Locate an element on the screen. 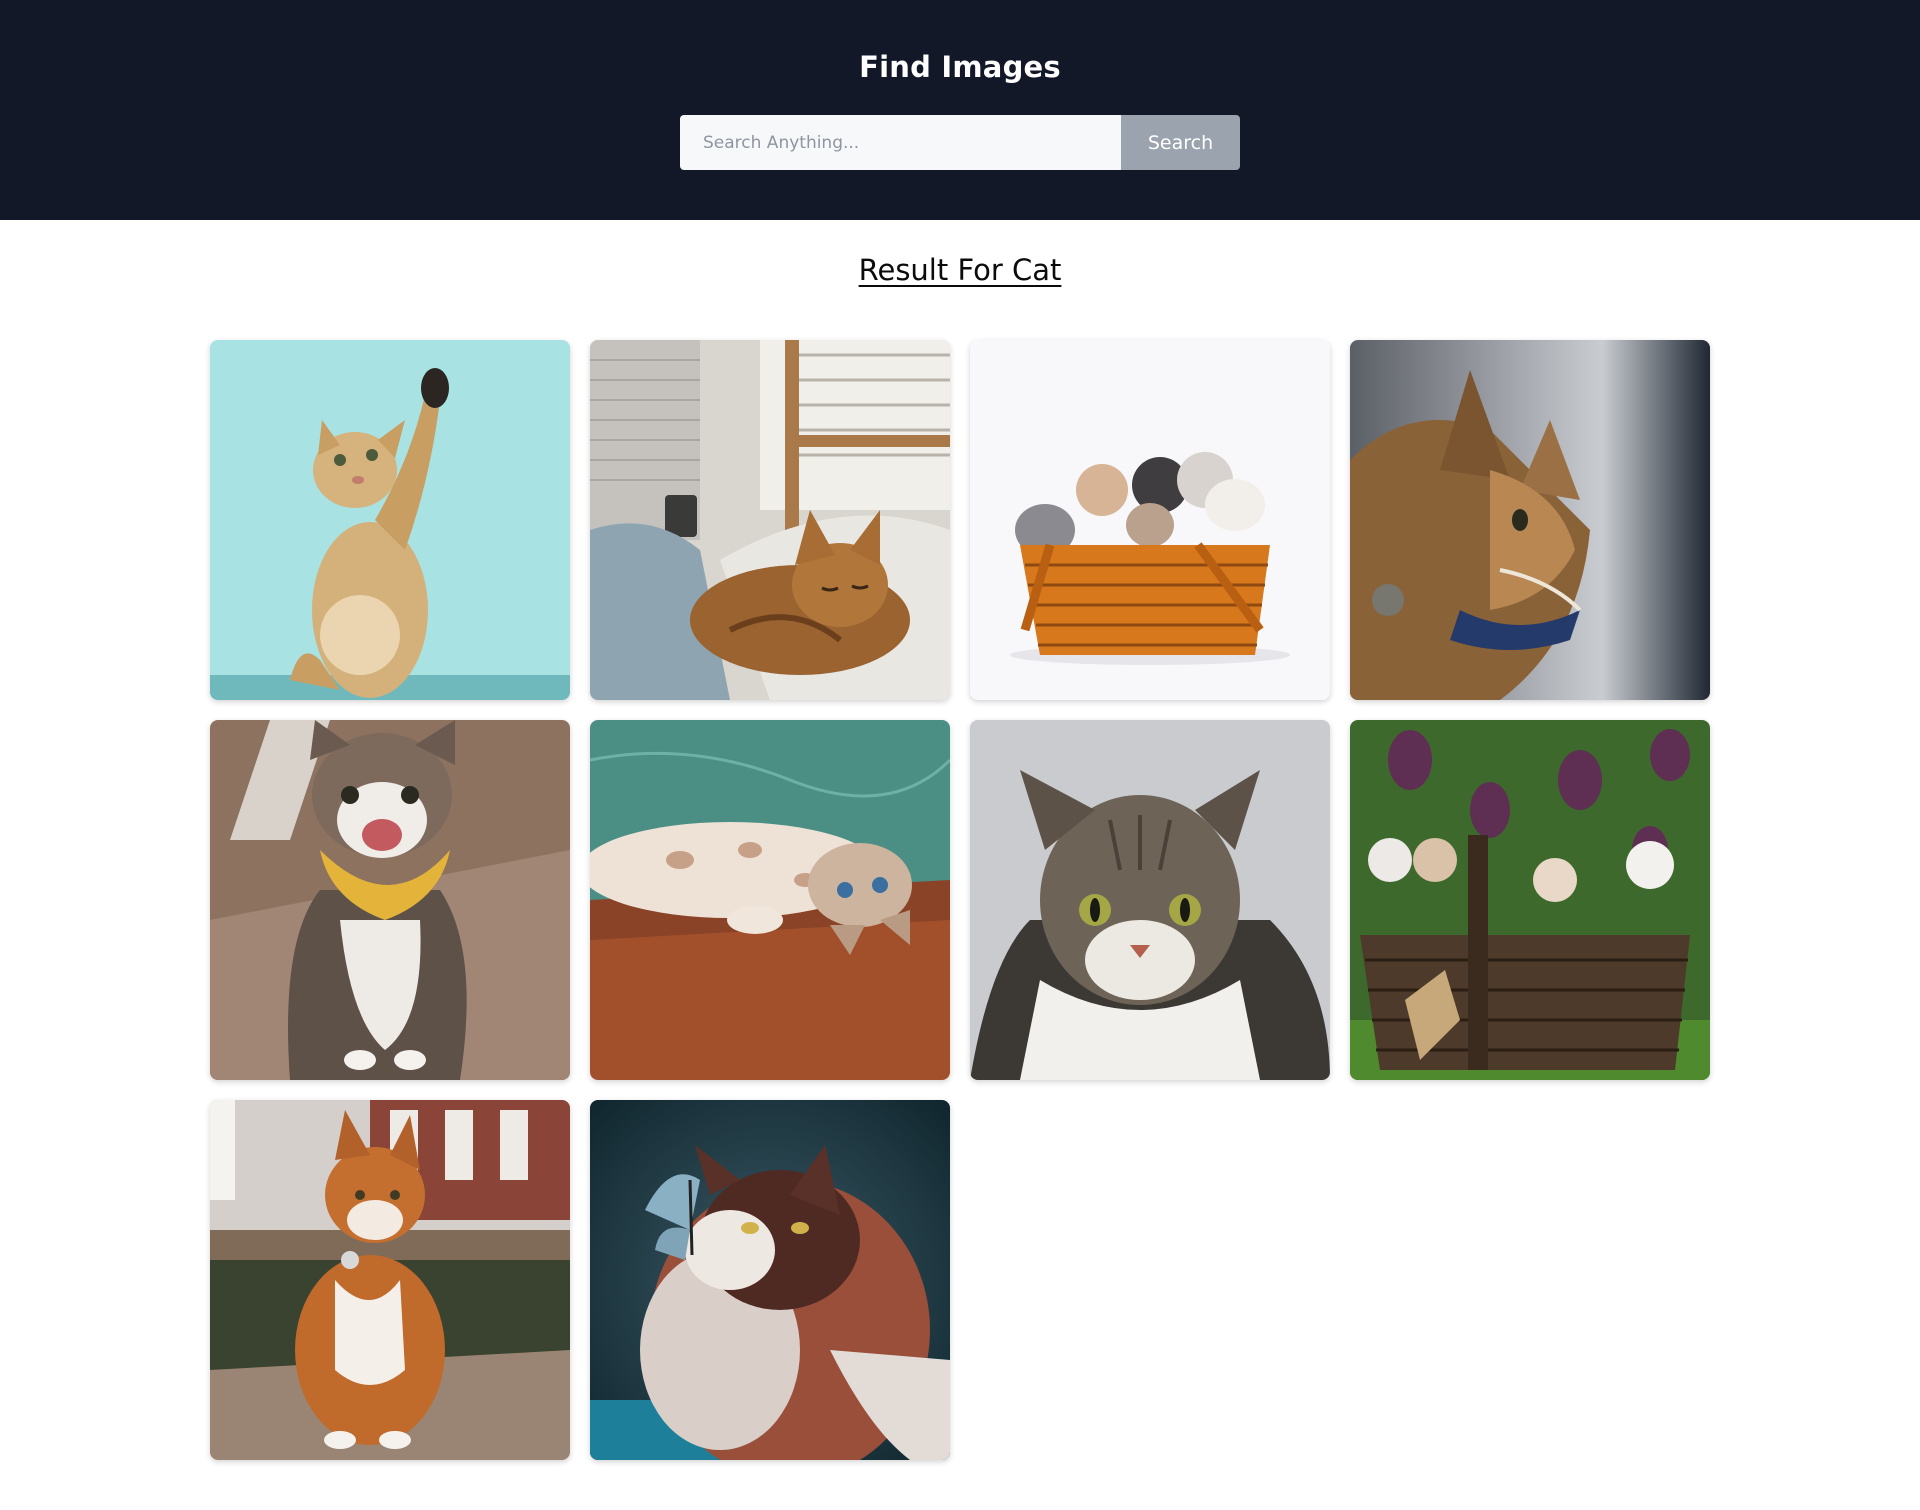  result-heading: Result For Cat is located at coordinates (960, 270).